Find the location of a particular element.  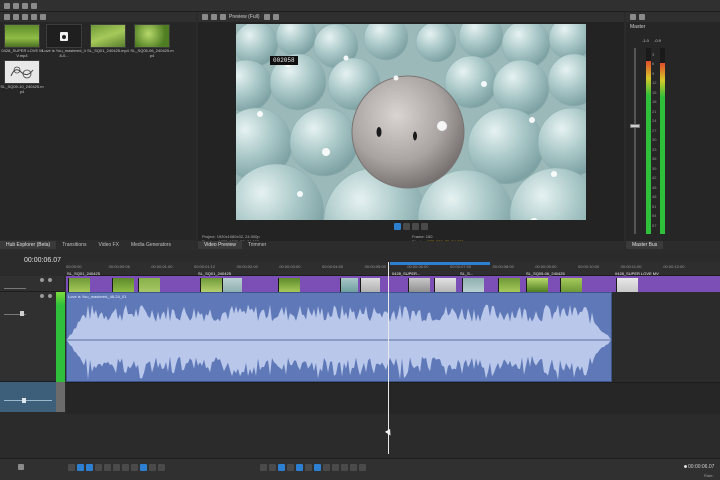

settings-icon is located at coordinates (205, 17).